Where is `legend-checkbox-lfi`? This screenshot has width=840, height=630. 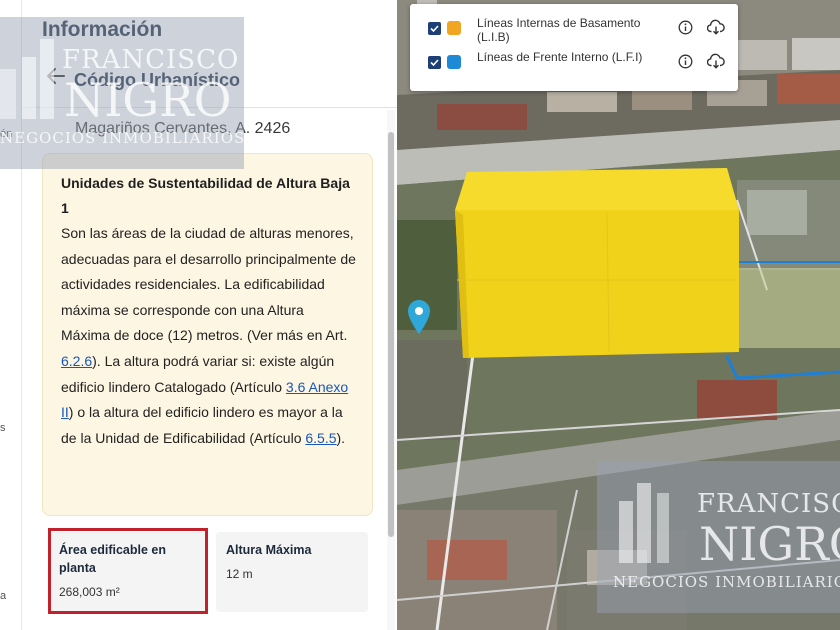 legend-checkbox-lfi is located at coordinates (434, 62).